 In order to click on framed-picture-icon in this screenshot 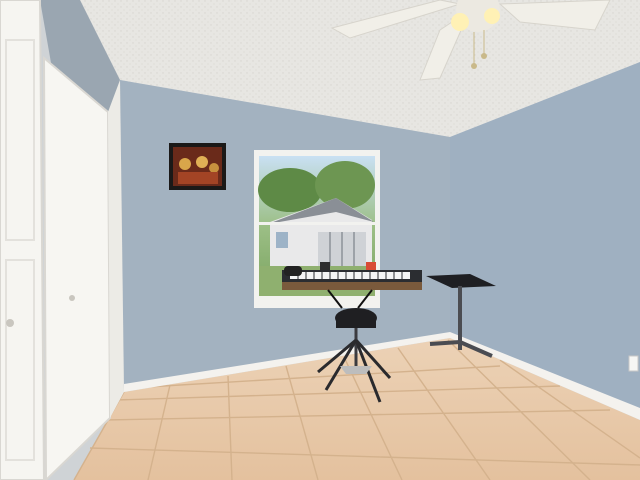, I will do `click(197, 166)`.